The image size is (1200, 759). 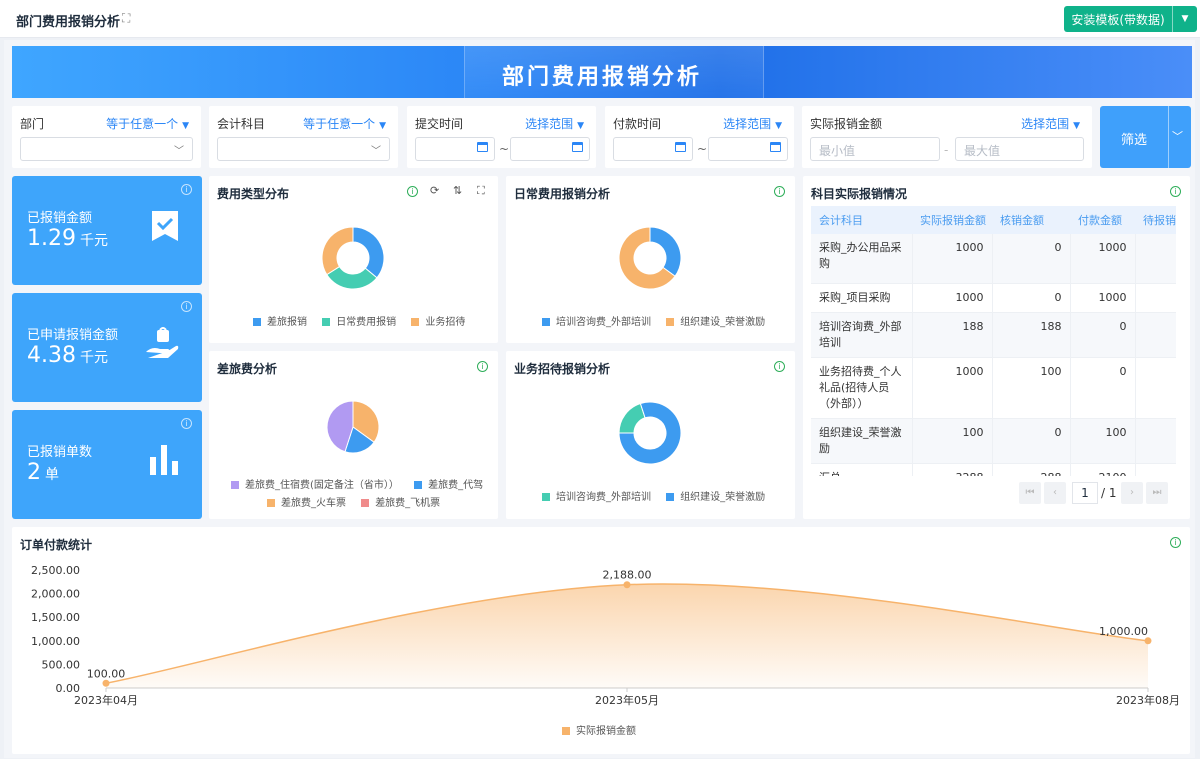 What do you see at coordinates (448, 485) in the screenshot?
I see `legend-item: 差旅费_代驾` at bounding box center [448, 485].